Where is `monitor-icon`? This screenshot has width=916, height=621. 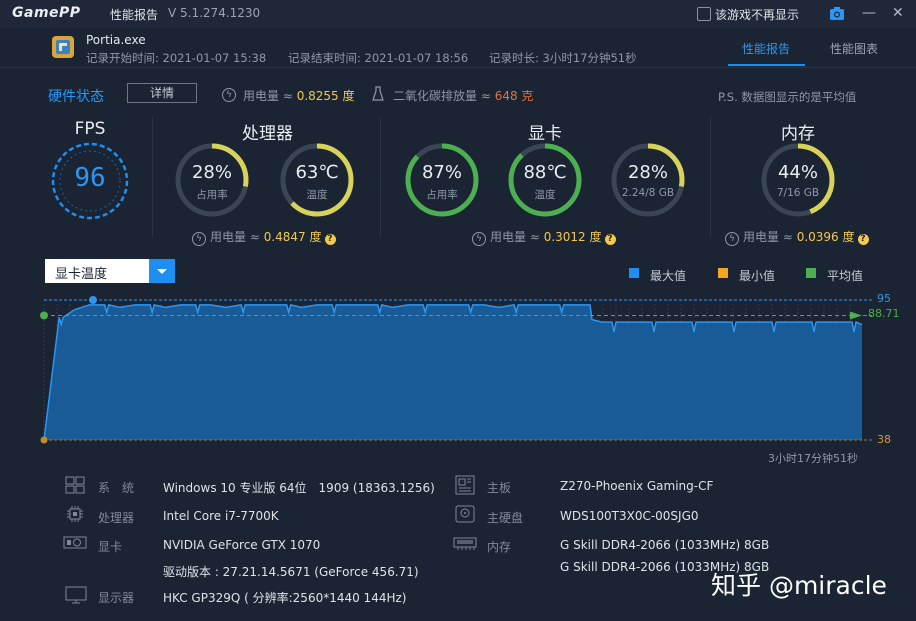 monitor-icon is located at coordinates (76, 597).